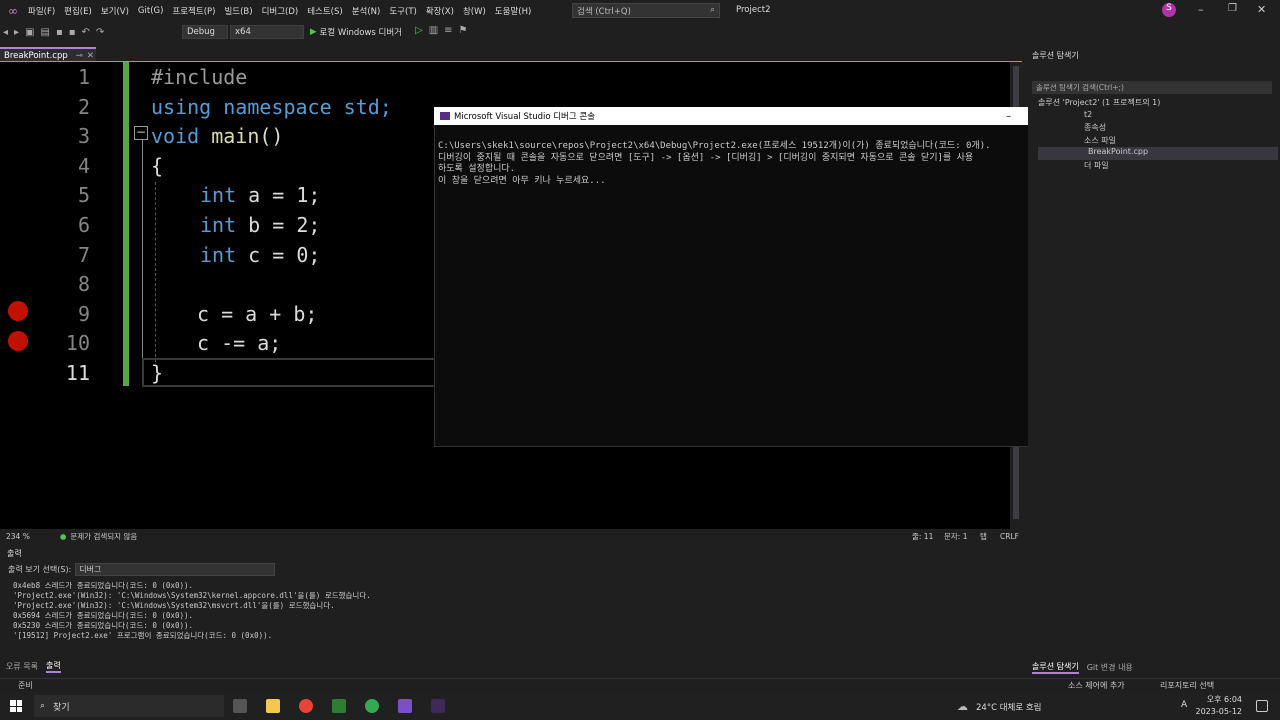 The height and width of the screenshot is (720, 1280). Describe the element at coordinates (18, 536) in the screenshot. I see `zoom-level: 234 %` at that location.